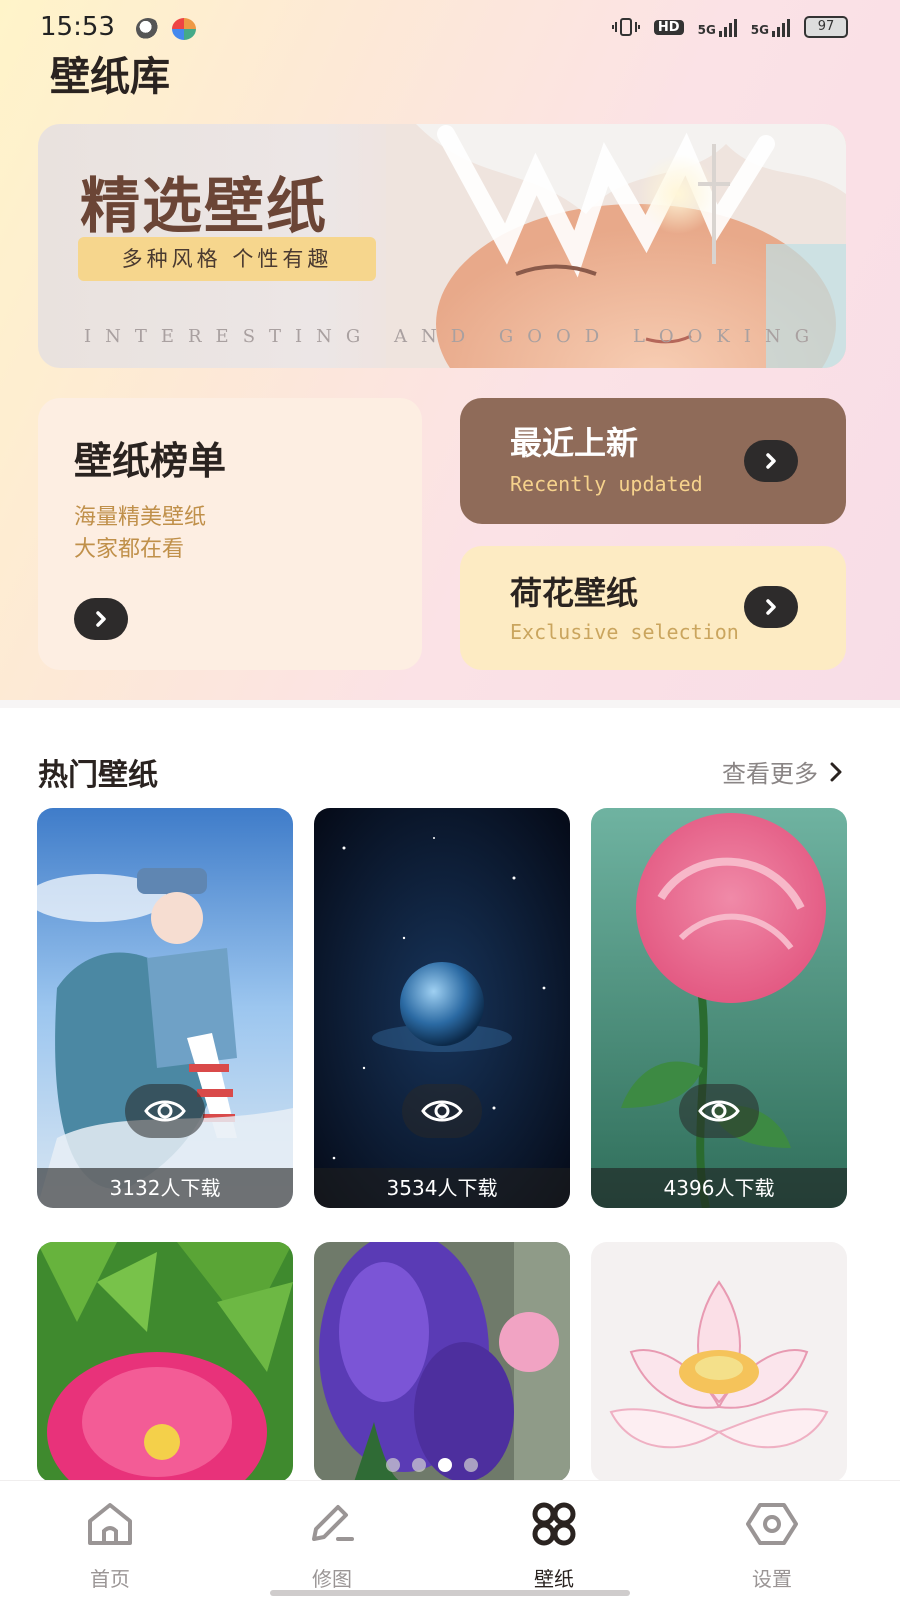 The width and height of the screenshot is (900, 1600). Describe the element at coordinates (450, 1540) in the screenshot. I see `bottom-tab-bar: 首页 修图 壁纸 设置` at that location.